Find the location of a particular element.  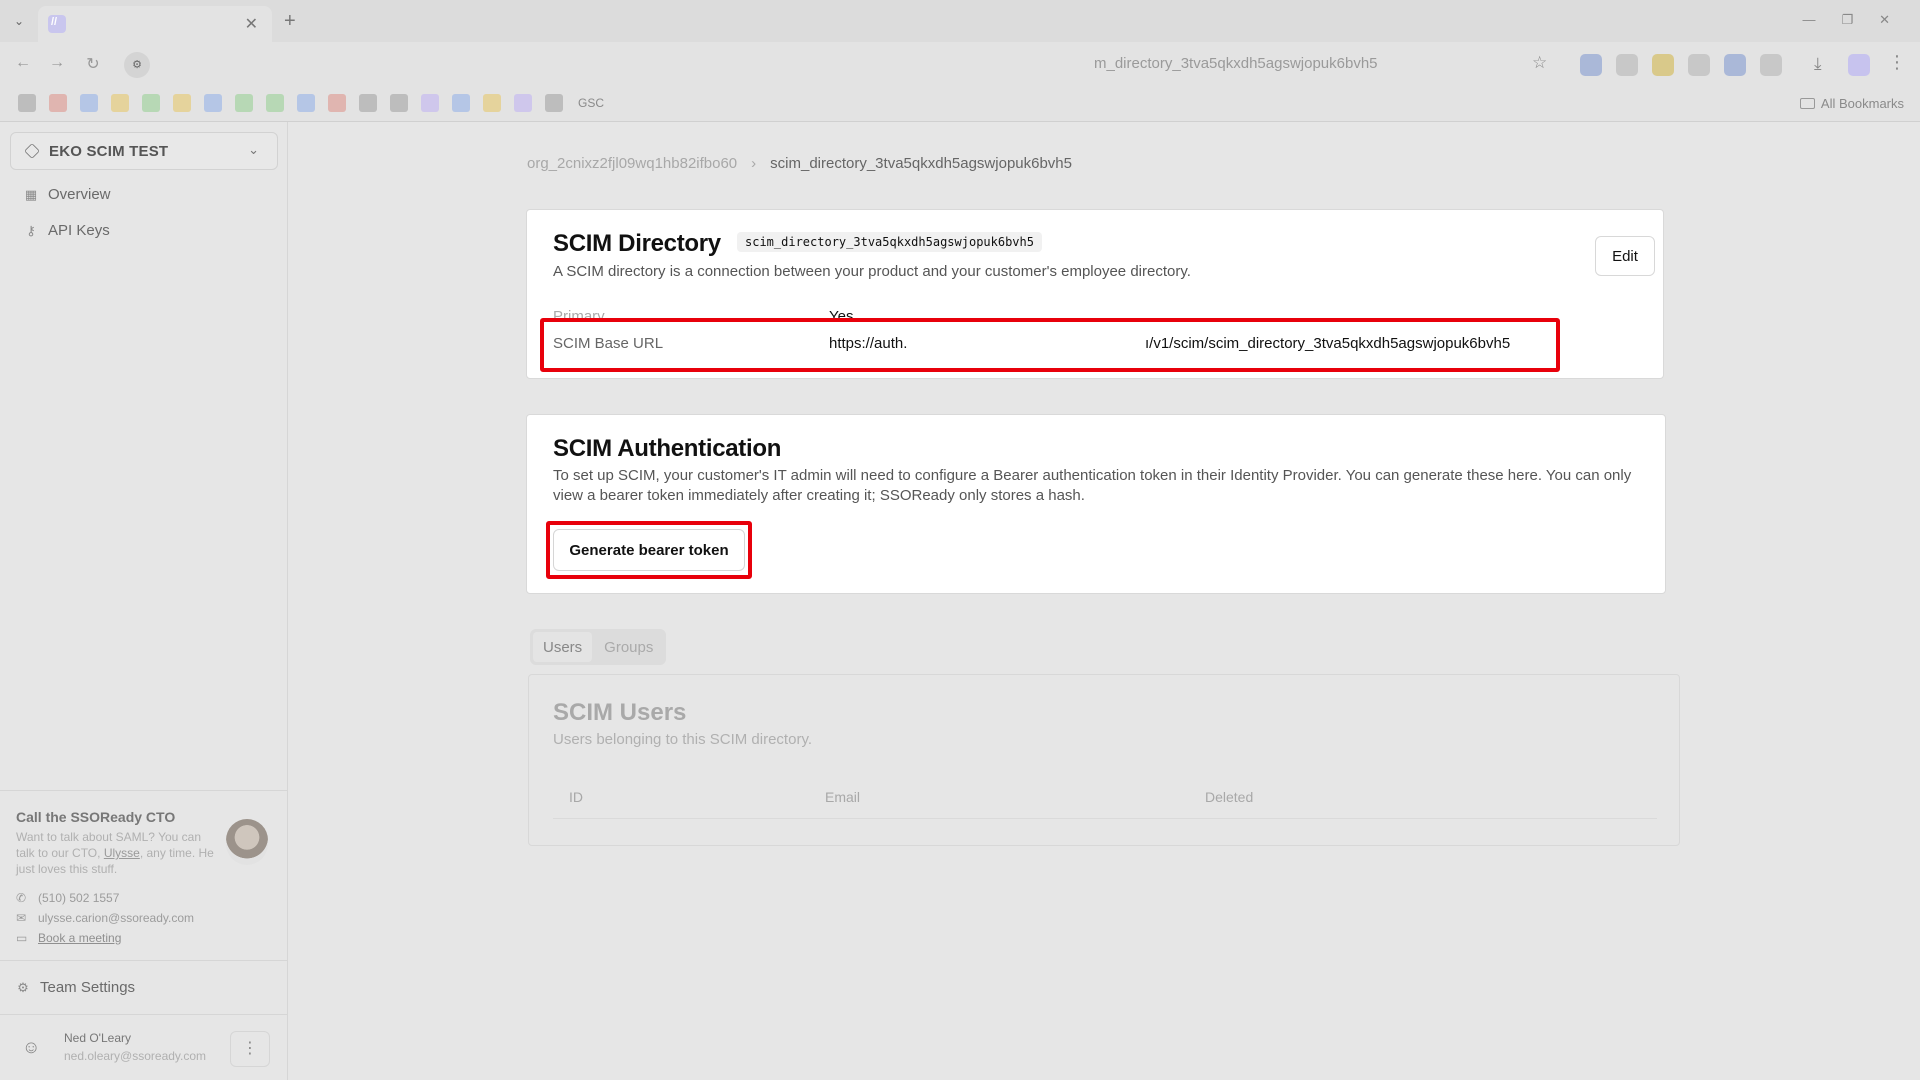

profile-icon is located at coordinates (1859, 65).